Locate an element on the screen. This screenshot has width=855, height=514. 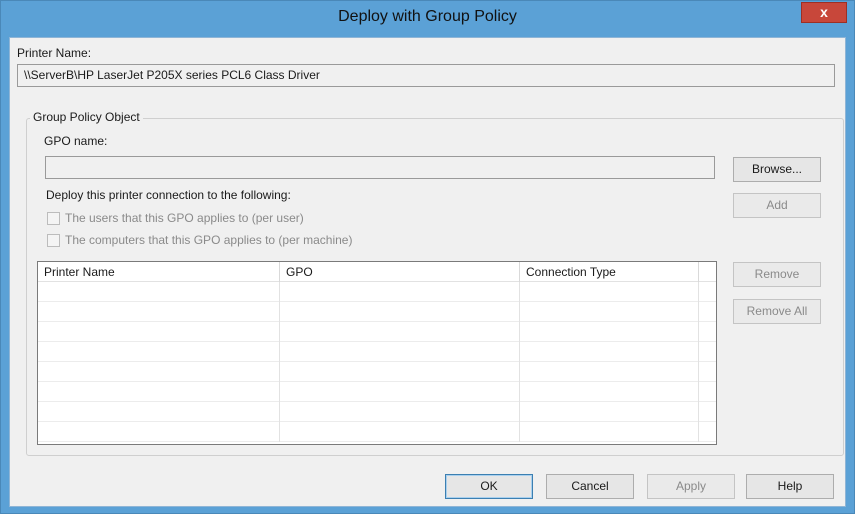
gpo-name-field is located at coordinates (380, 167).